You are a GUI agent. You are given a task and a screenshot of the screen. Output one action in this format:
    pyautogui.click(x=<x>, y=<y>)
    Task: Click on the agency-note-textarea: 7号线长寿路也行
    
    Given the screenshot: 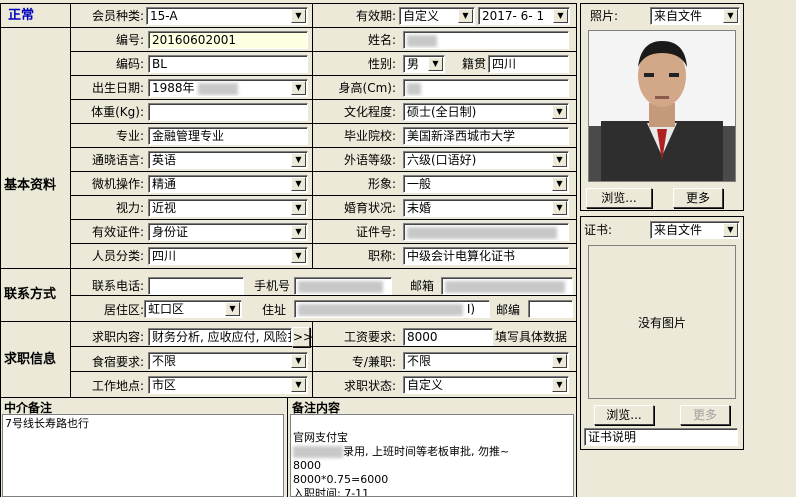 What is the action you would take?
    pyautogui.click(x=143, y=455)
    